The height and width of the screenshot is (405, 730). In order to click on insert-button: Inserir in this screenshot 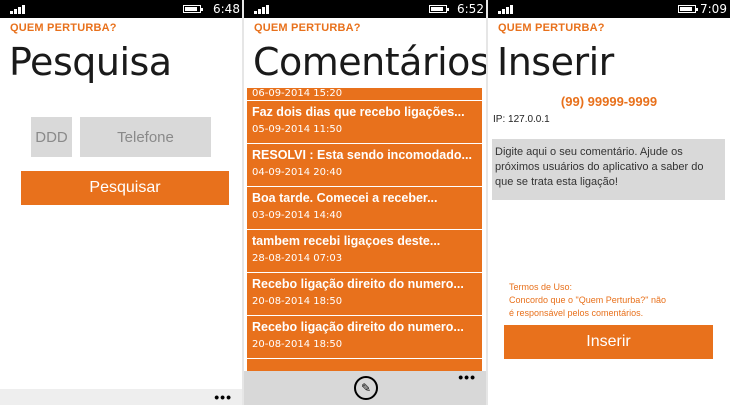, I will do `click(608, 342)`.